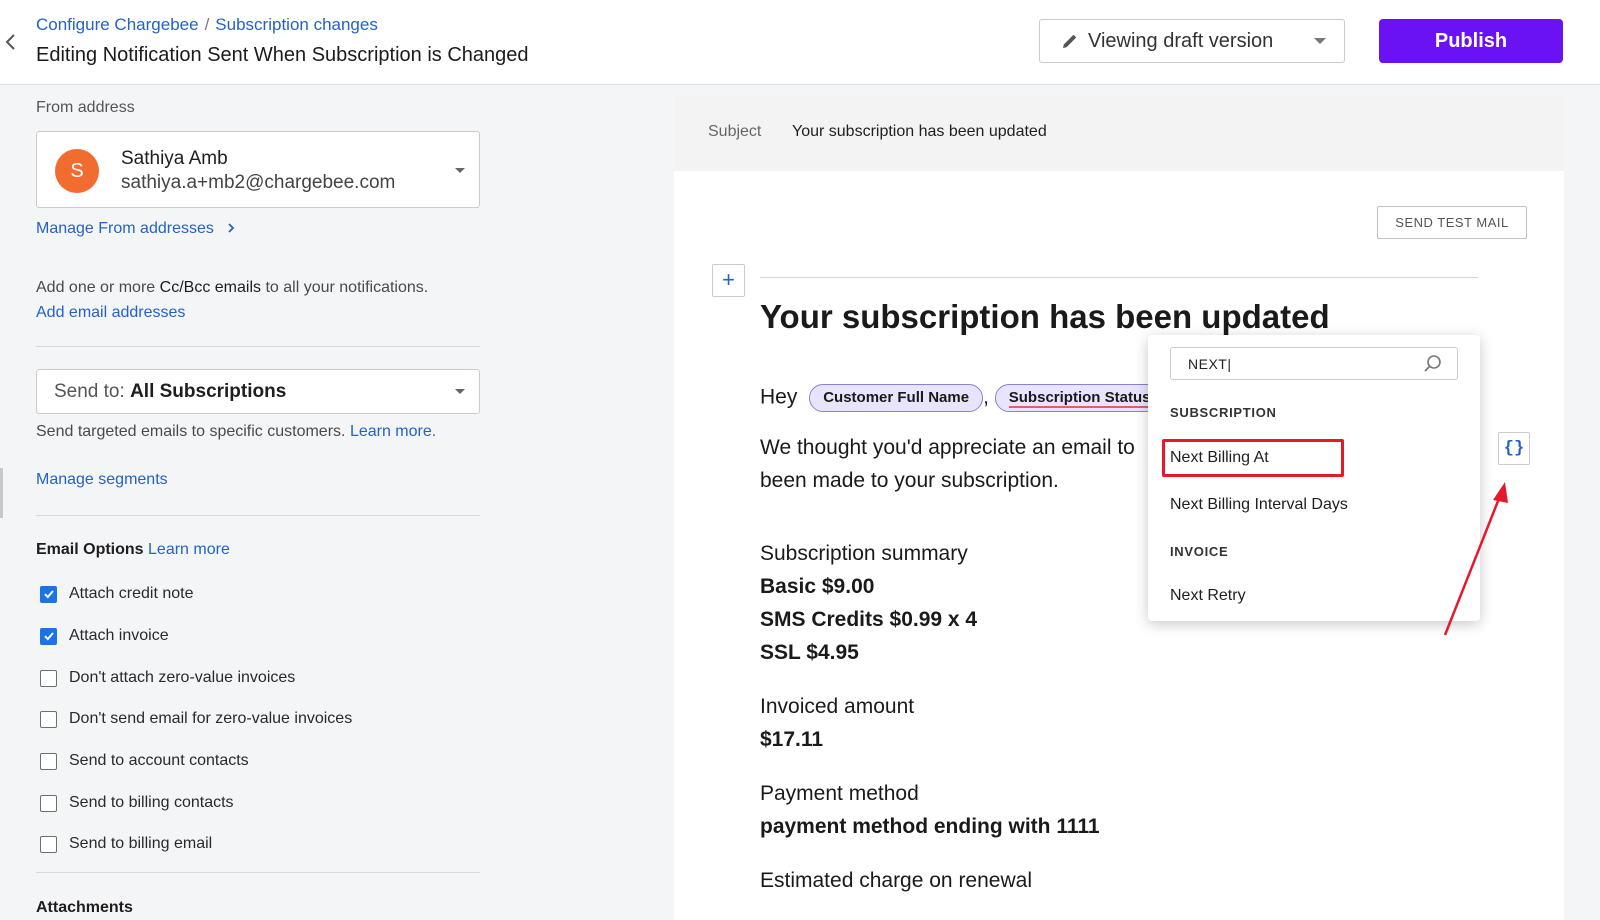  I want to click on from-email: sathiya.a+mb2@chargebee.com, so click(258, 183).